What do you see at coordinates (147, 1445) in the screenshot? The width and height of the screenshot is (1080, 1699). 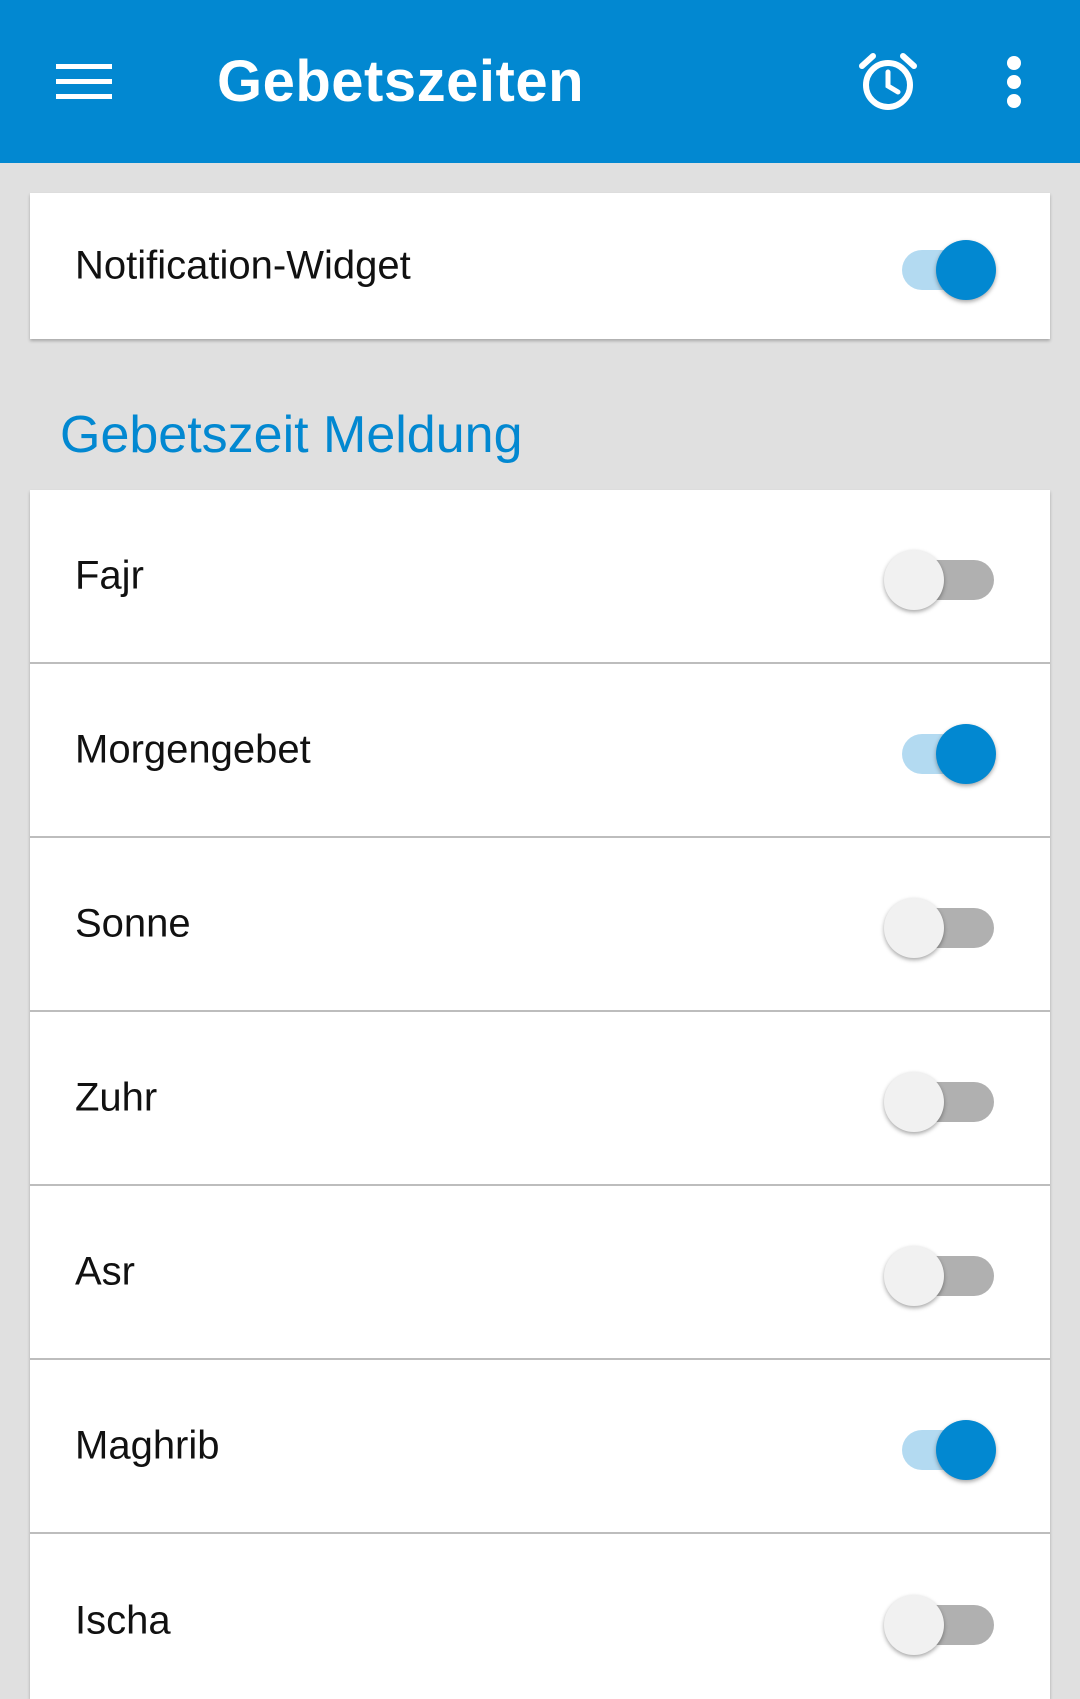 I see `prayer-label: Maghrib` at bounding box center [147, 1445].